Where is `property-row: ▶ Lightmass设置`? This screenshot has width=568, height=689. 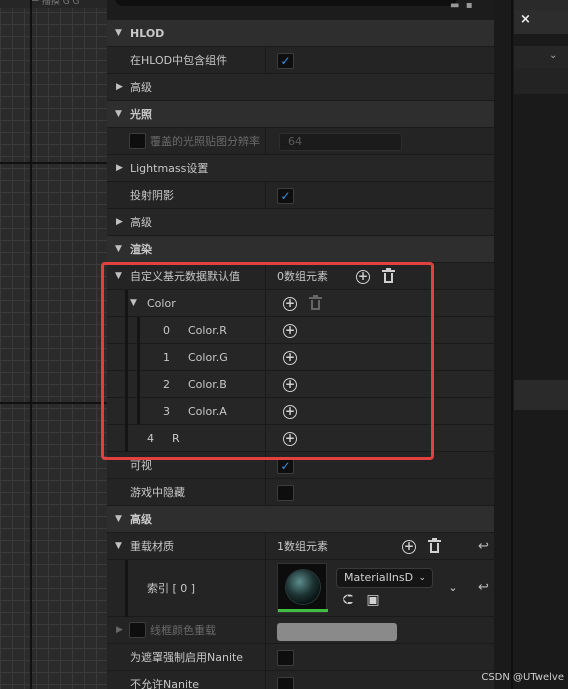
property-row: ▶ Lightmass设置 is located at coordinates (300, 168).